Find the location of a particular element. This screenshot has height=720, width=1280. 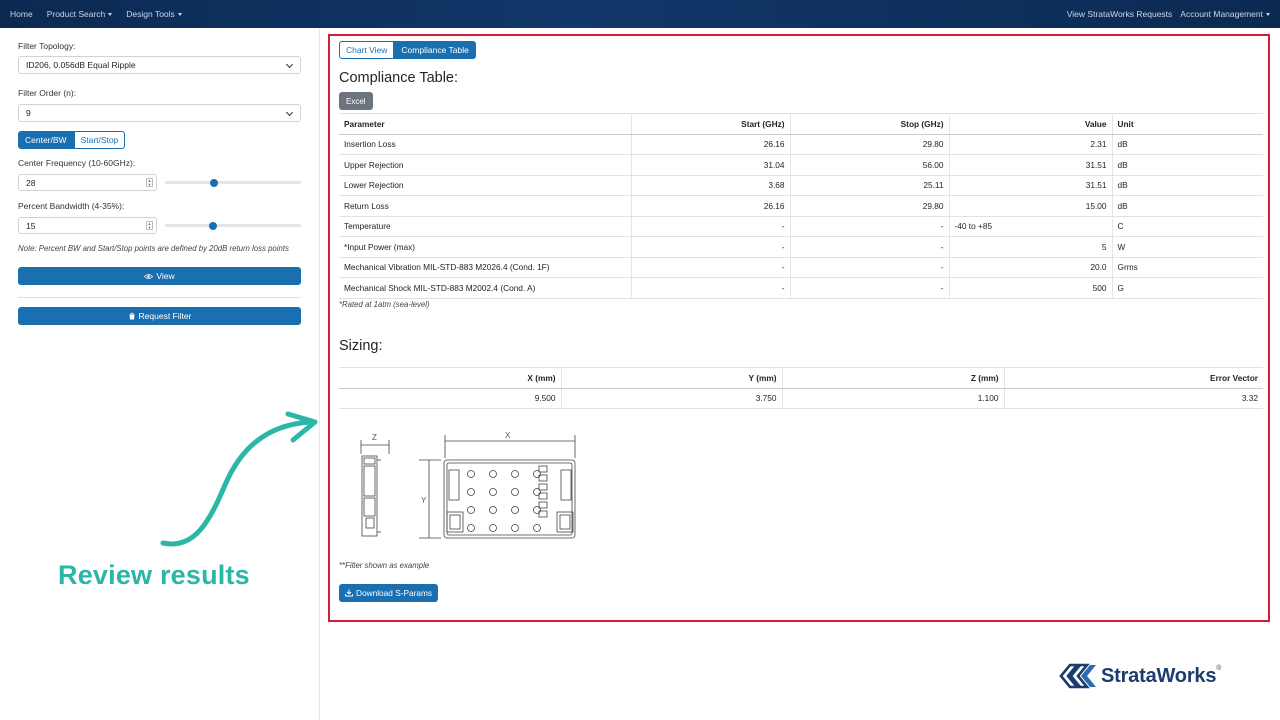

excel-export-button: Excel is located at coordinates (356, 101).